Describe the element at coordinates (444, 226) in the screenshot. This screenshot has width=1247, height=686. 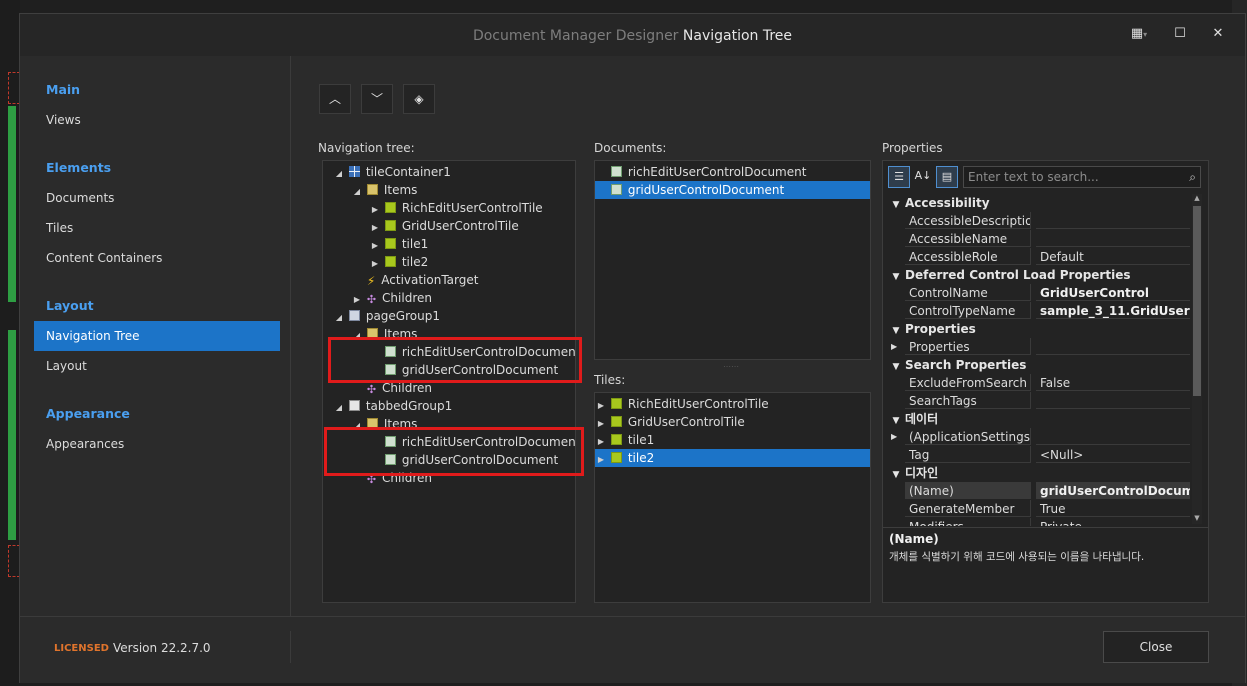
I see `tree-node: ▶ GridUserControlTile` at that location.